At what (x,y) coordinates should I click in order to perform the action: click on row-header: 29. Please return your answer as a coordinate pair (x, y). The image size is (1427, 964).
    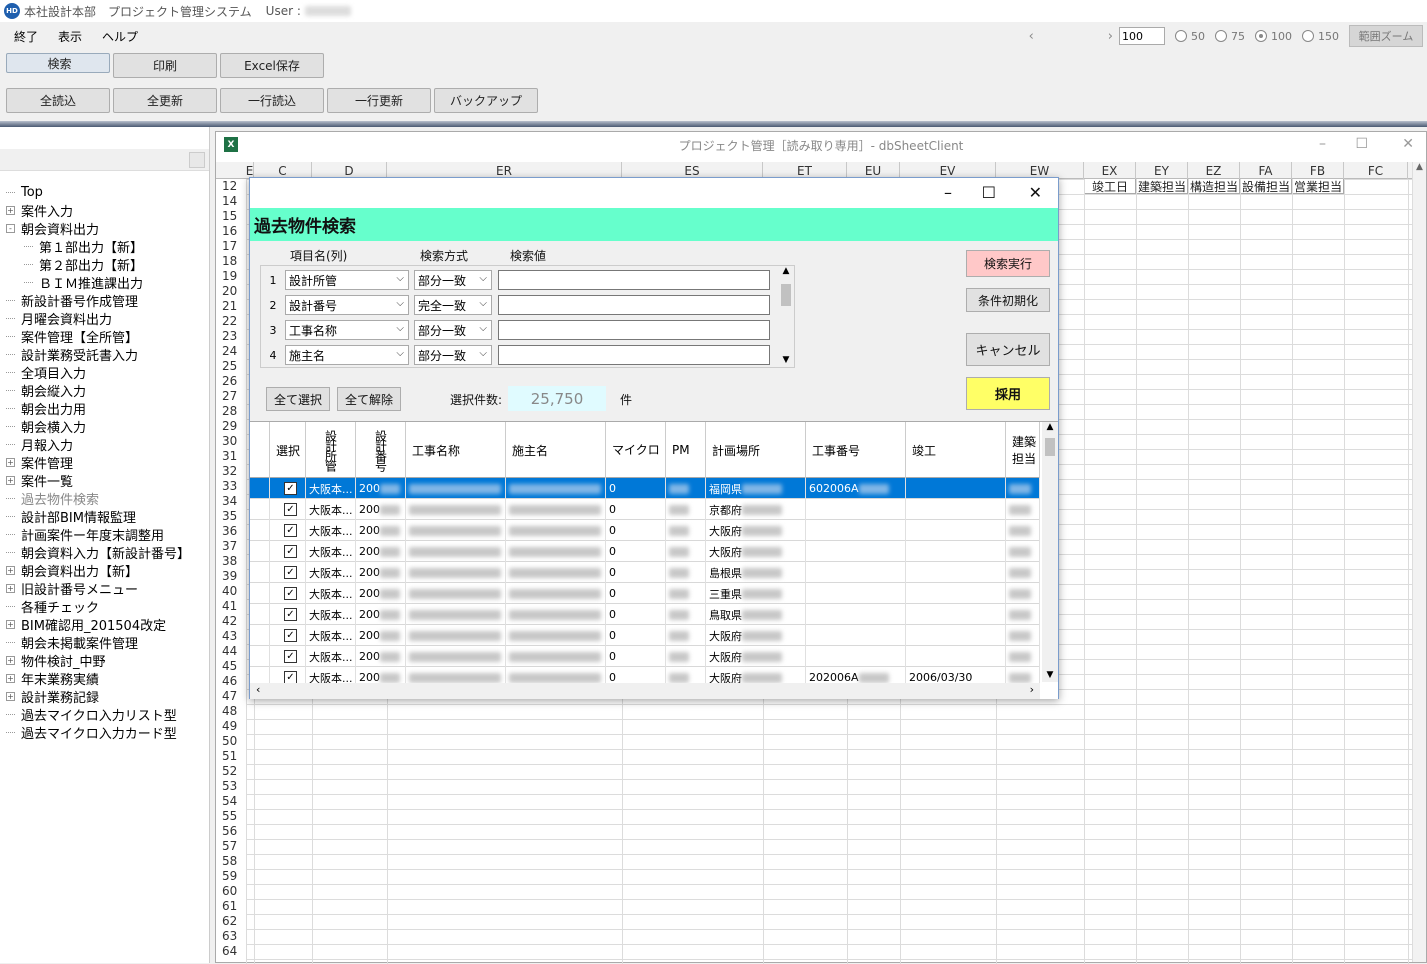
    Looking at the image, I should click on (231, 426).